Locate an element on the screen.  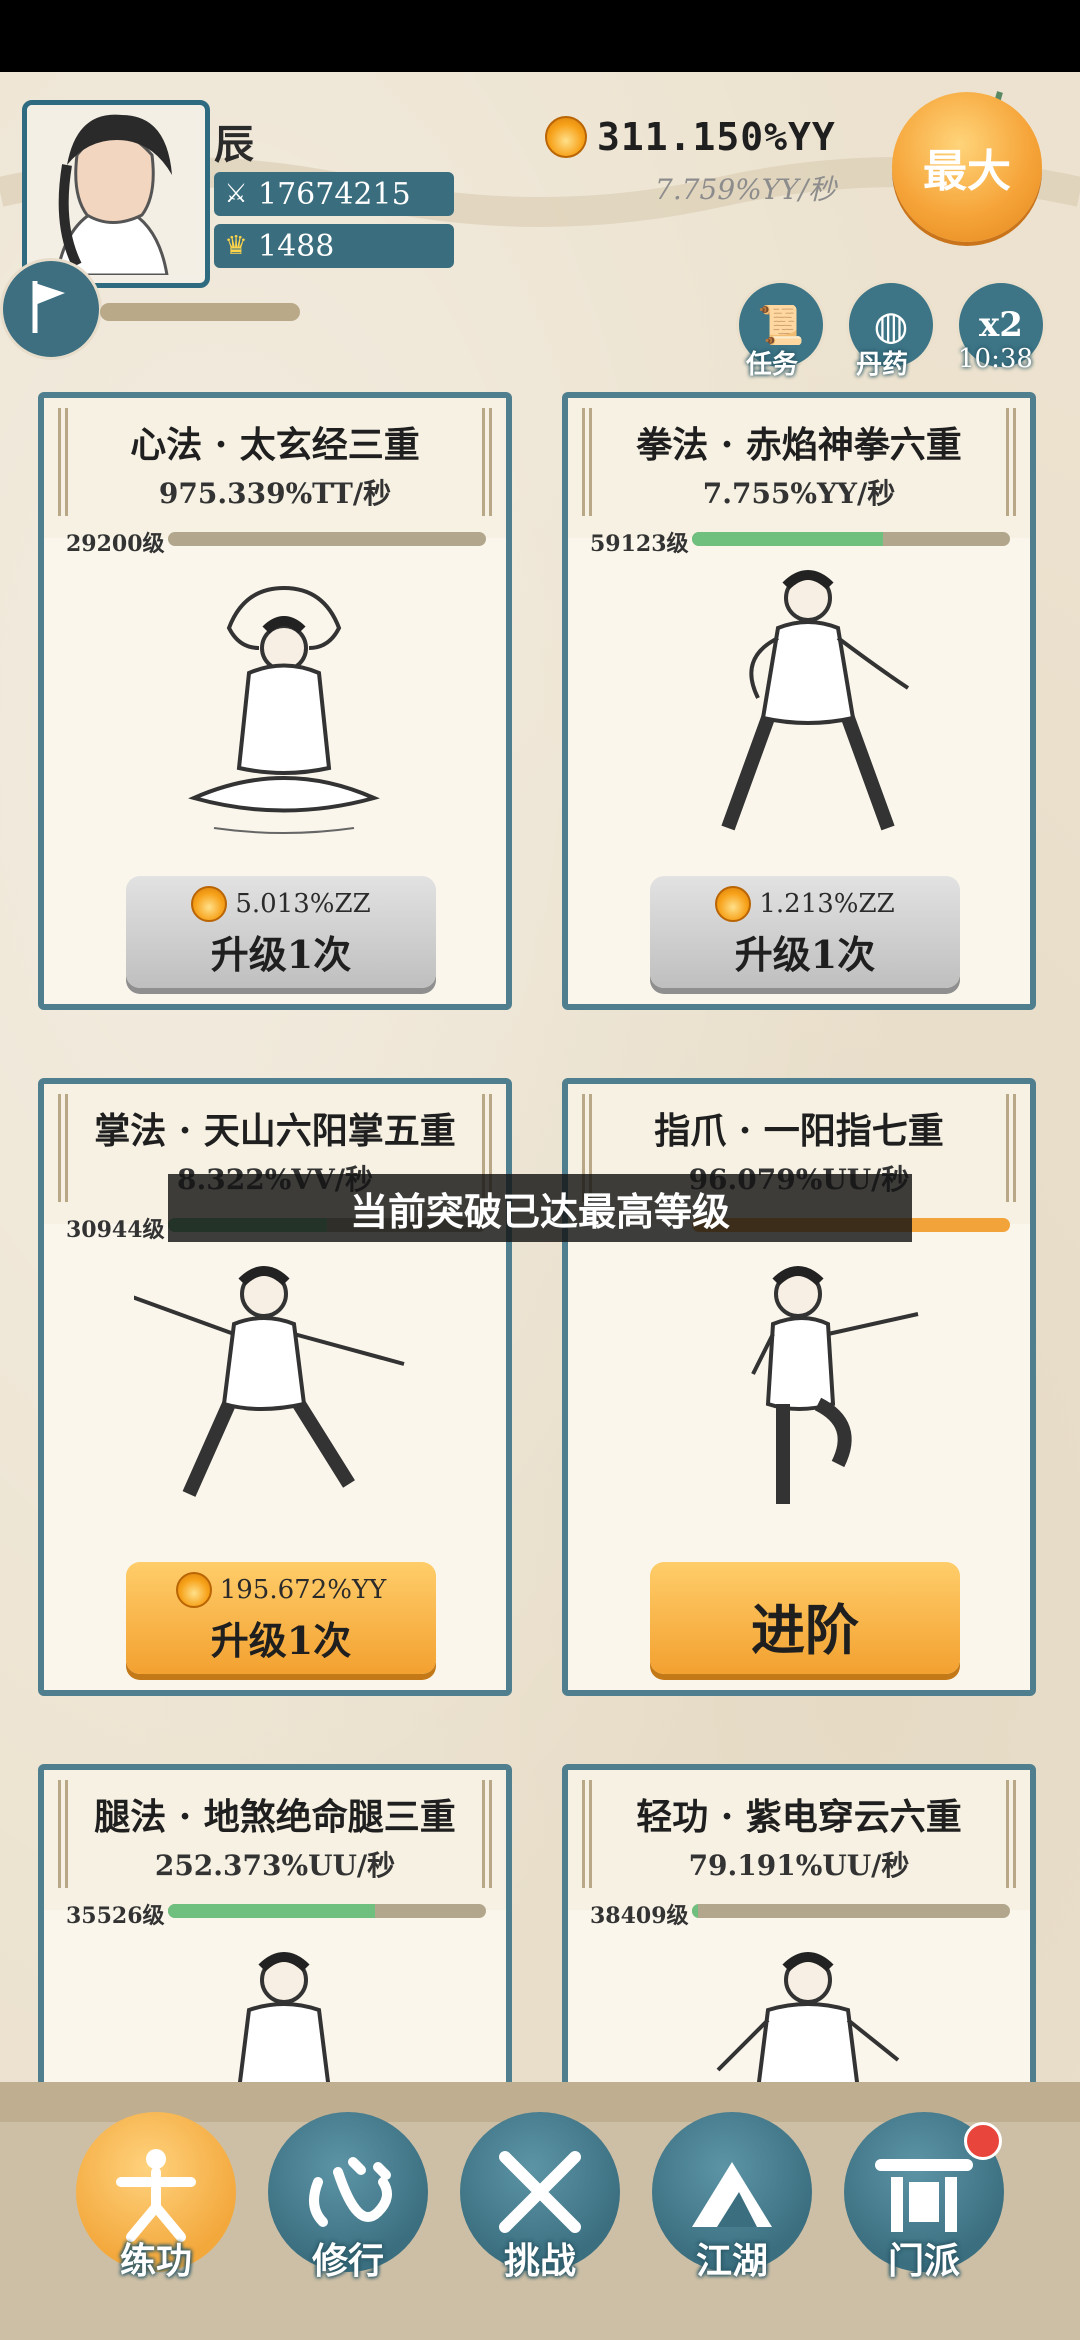
player-name: 辰 is located at coordinates (234, 144).